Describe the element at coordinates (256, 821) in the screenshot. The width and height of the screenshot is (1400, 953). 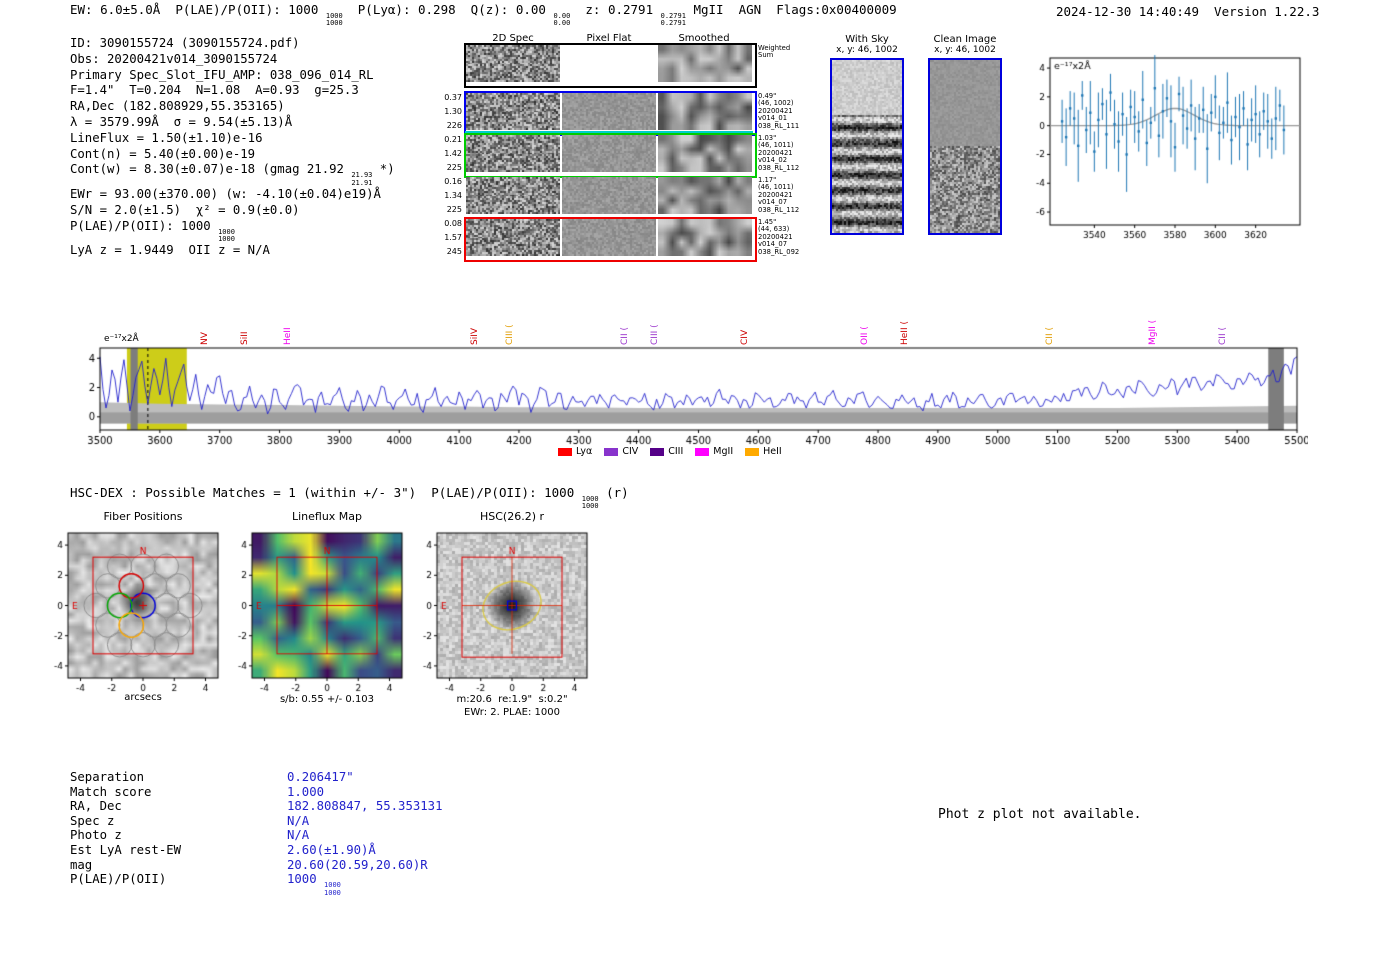
I see `match-table-row: Spec z N/A` at that location.